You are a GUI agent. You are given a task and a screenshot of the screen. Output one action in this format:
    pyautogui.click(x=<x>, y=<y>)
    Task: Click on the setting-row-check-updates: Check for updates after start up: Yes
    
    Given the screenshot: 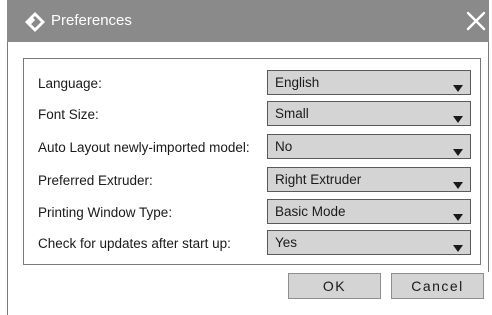 What is the action you would take?
    pyautogui.click(x=252, y=243)
    